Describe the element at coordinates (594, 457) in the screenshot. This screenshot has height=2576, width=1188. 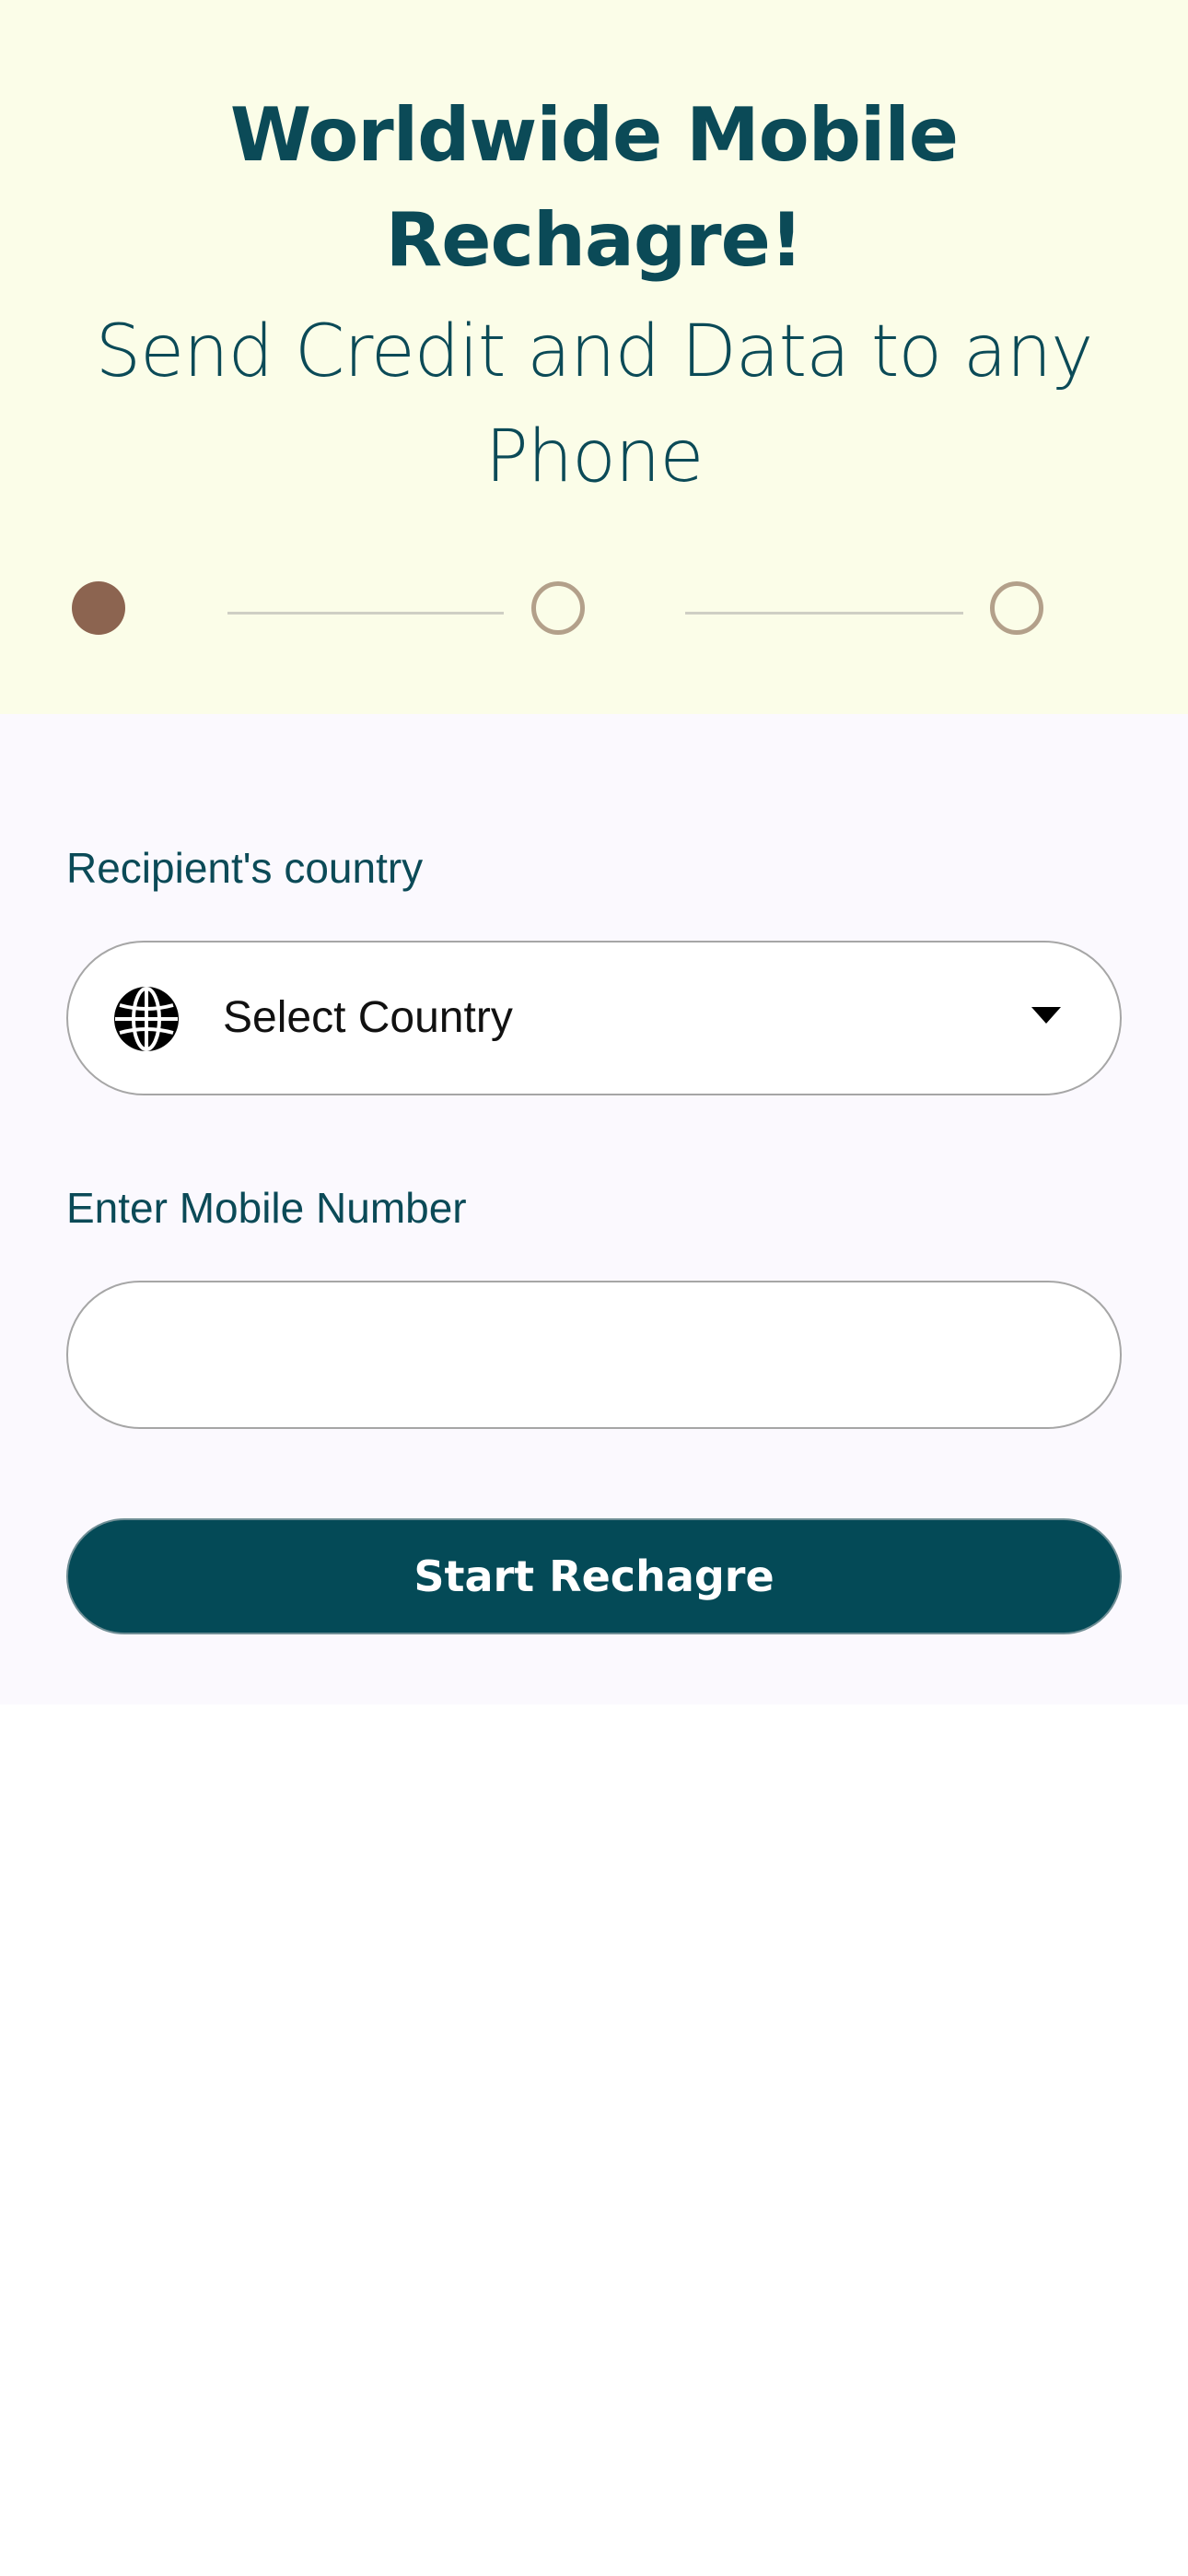
I see `page-subtitle-line-2: Phone` at that location.